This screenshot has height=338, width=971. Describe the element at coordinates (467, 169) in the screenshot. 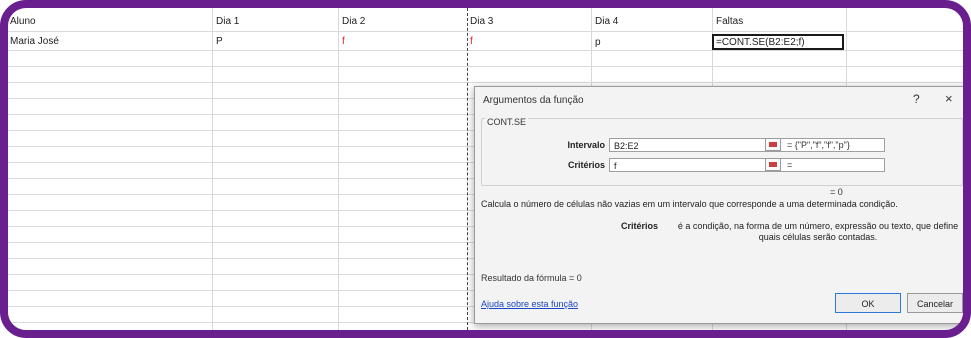

I see `page-break-line` at that location.